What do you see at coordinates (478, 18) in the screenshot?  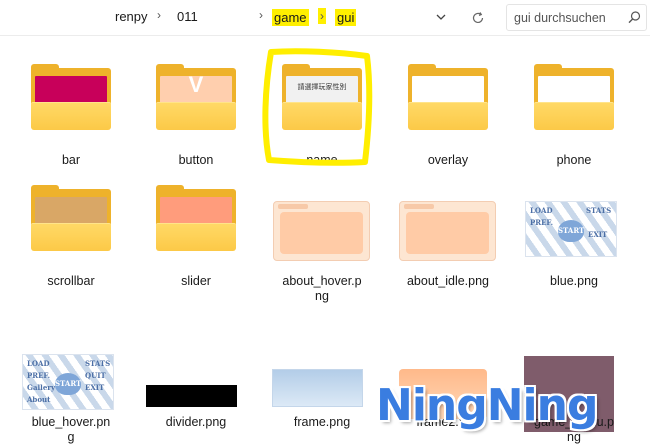 I see `refresh-icon` at bounding box center [478, 18].